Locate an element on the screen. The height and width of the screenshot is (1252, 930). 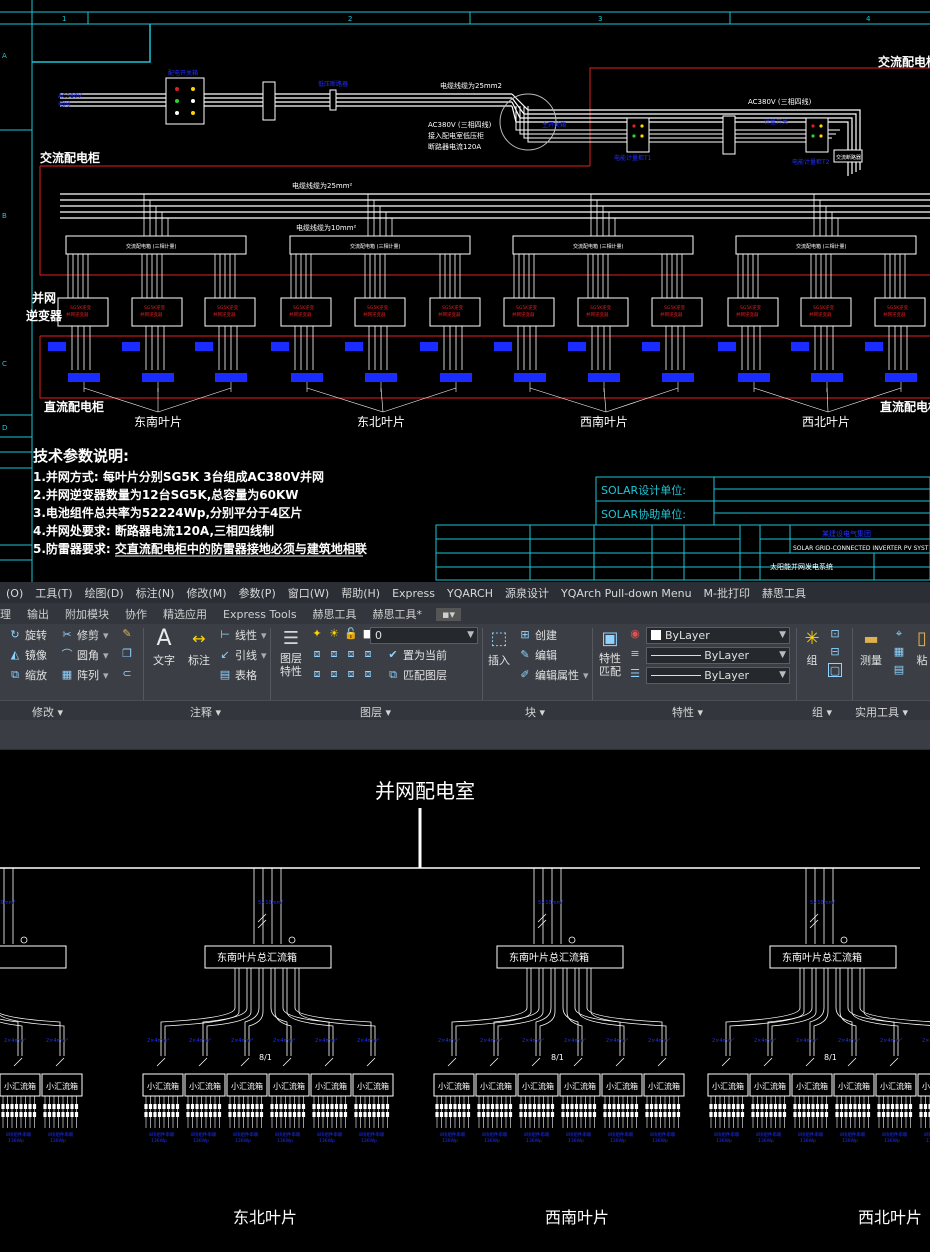
insert-tool: ⬚ 插入 is located at coordinates (499, 647).